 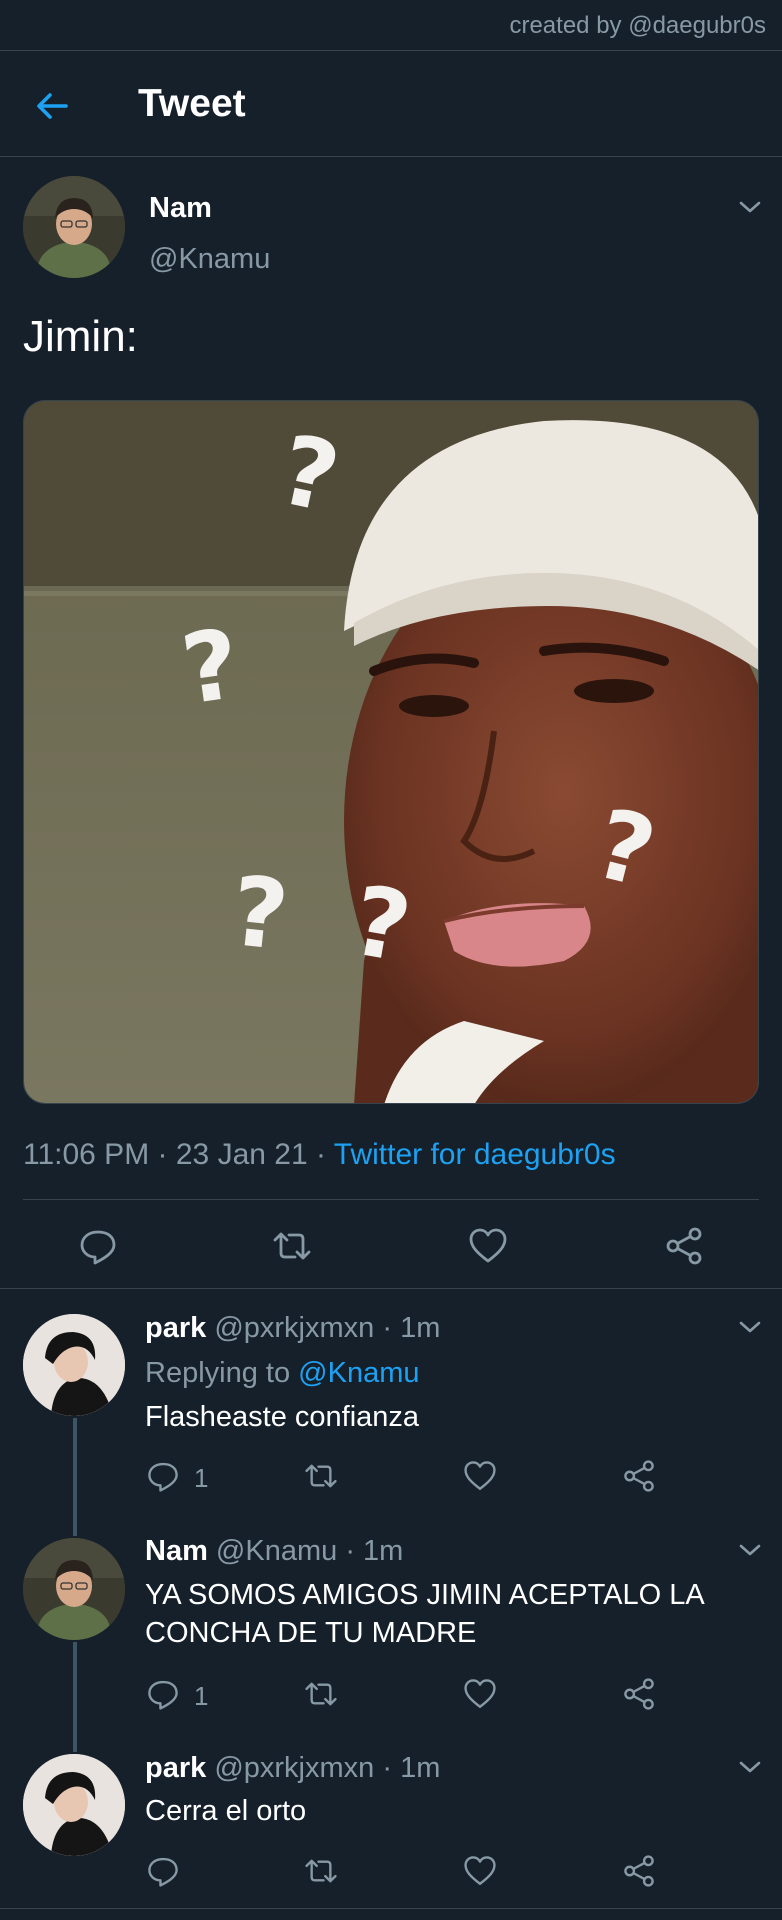 I want to click on replying-to: Replying to @Knamu, so click(x=282, y=1373).